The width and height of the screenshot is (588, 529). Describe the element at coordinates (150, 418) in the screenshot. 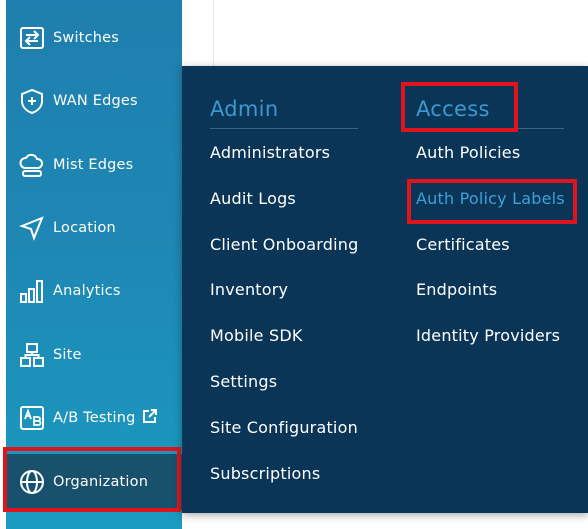

I see `external-link-icon` at that location.